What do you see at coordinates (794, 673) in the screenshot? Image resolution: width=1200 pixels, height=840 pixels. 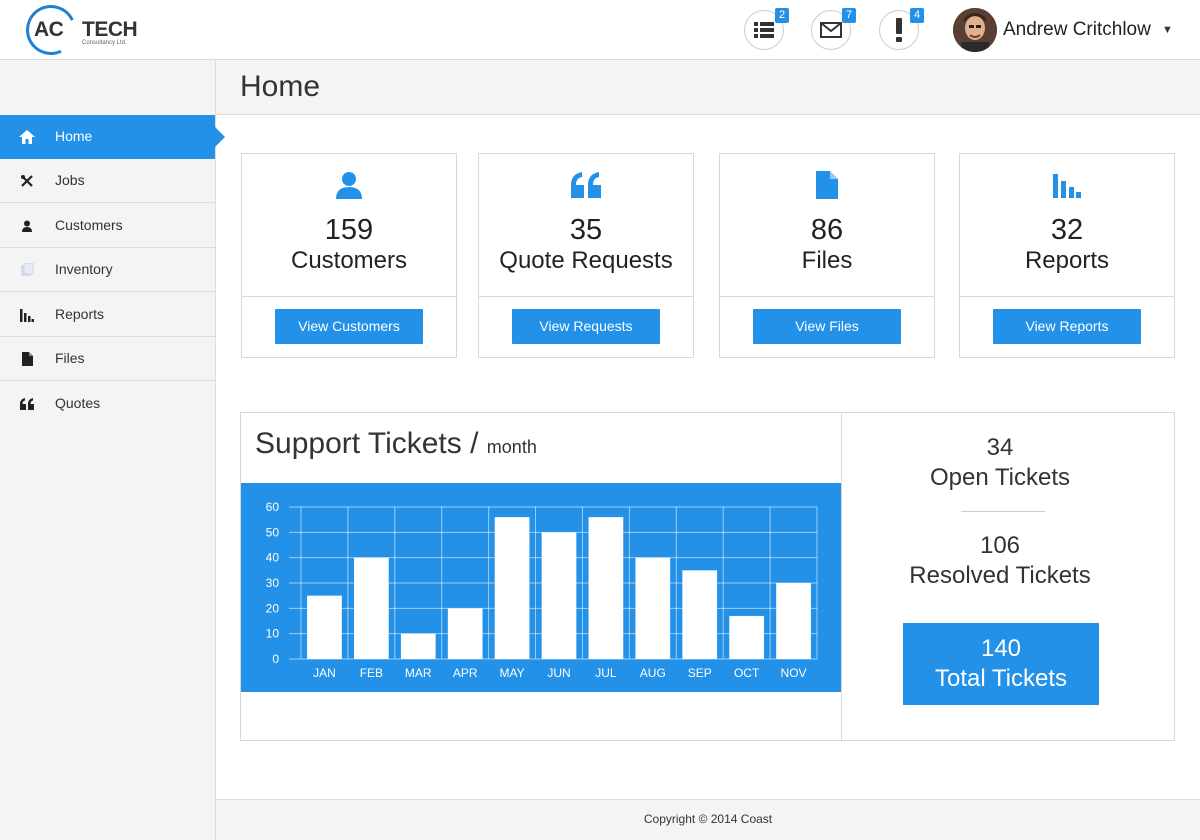 I see `x-tick-label: NOV` at bounding box center [794, 673].